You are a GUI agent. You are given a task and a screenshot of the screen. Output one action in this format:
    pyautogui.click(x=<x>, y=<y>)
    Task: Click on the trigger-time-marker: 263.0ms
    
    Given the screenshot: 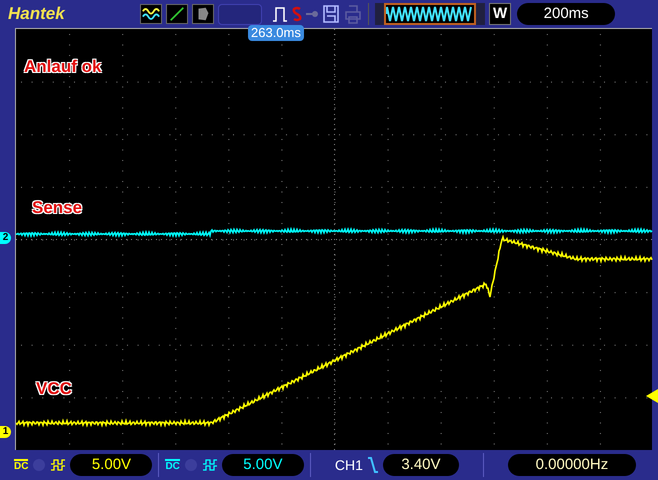 What is the action you would take?
    pyautogui.click(x=276, y=33)
    